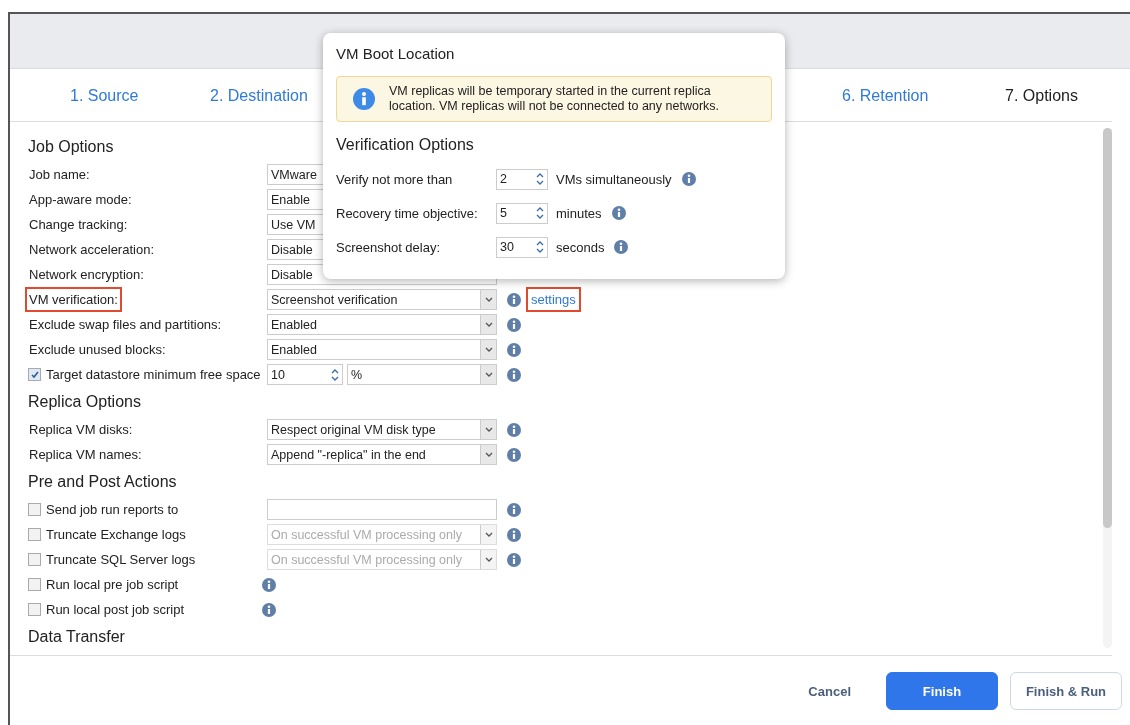 Image resolution: width=1130 pixels, height=725 pixels. Describe the element at coordinates (91, 250) in the screenshot. I see `field-label: Network acceleration:` at that location.